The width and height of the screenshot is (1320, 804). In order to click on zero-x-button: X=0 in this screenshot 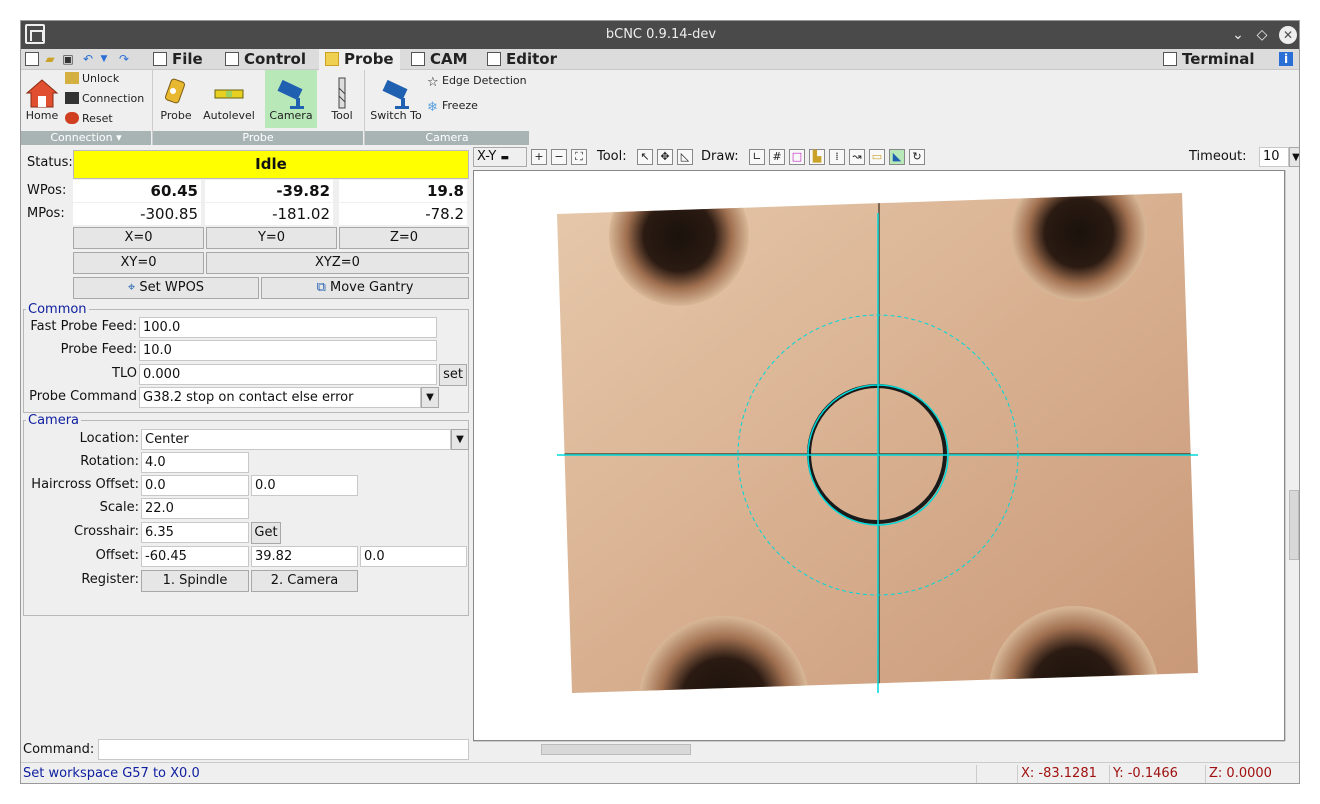, I will do `click(138, 238)`.